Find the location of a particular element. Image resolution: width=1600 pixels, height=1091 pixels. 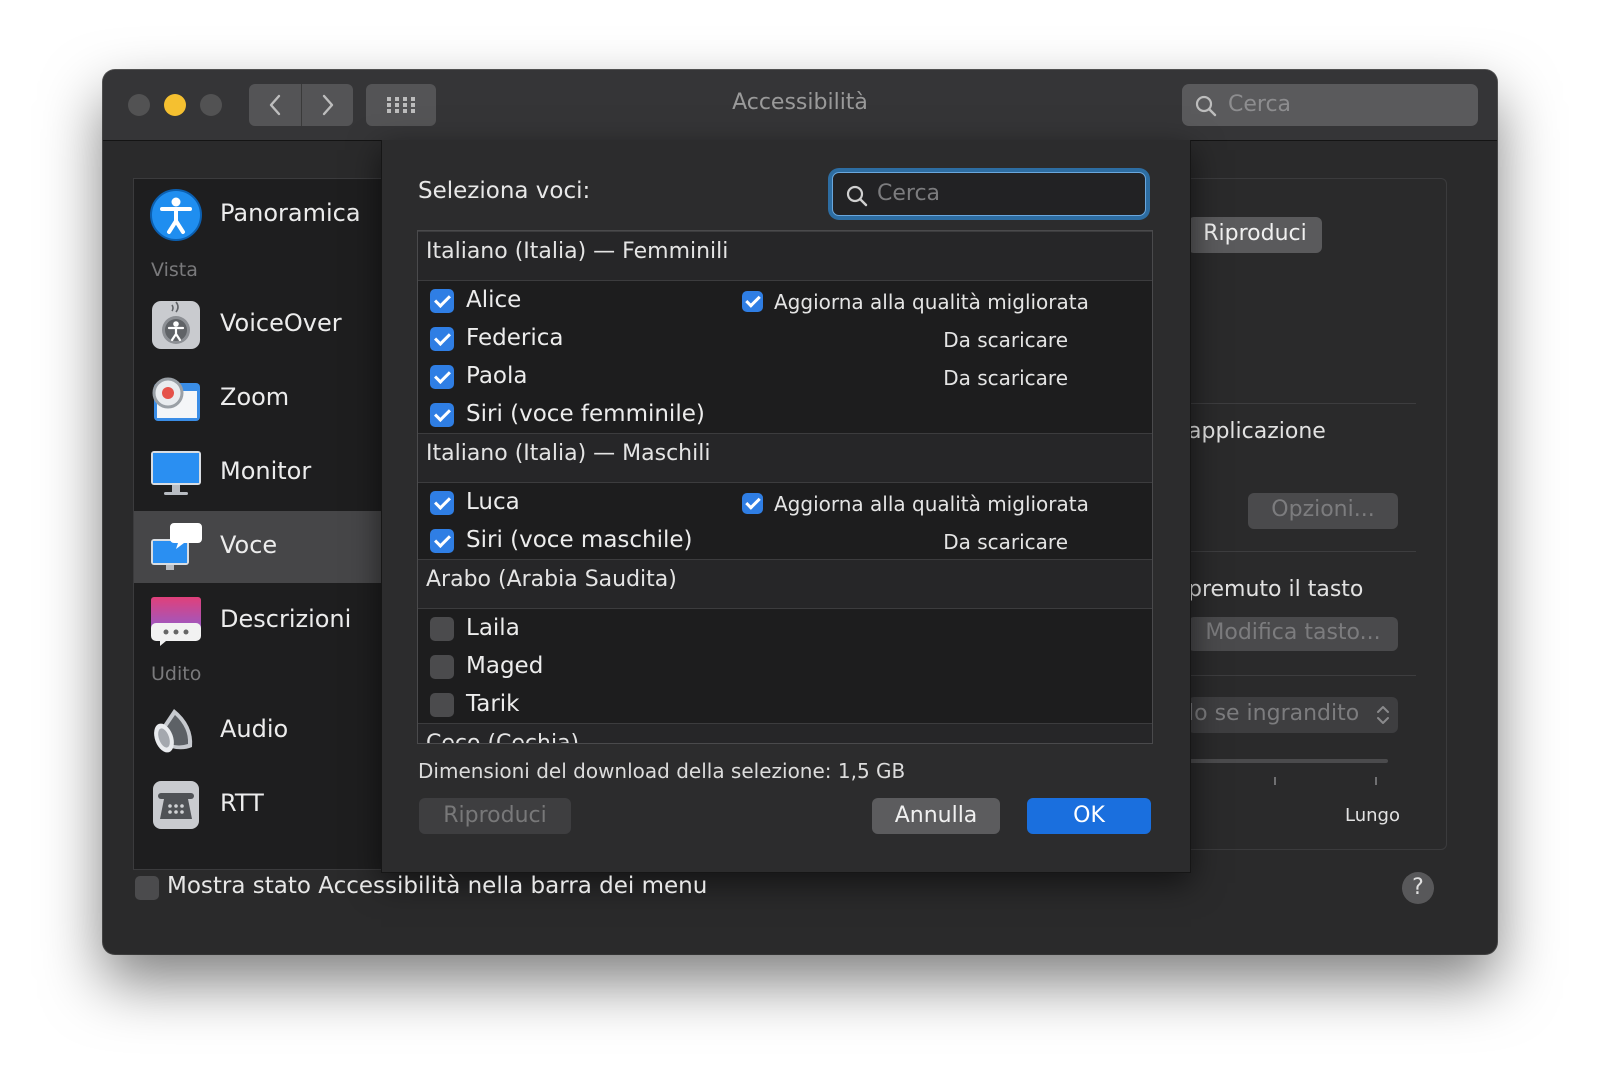

ok-button: OK is located at coordinates (1089, 816).